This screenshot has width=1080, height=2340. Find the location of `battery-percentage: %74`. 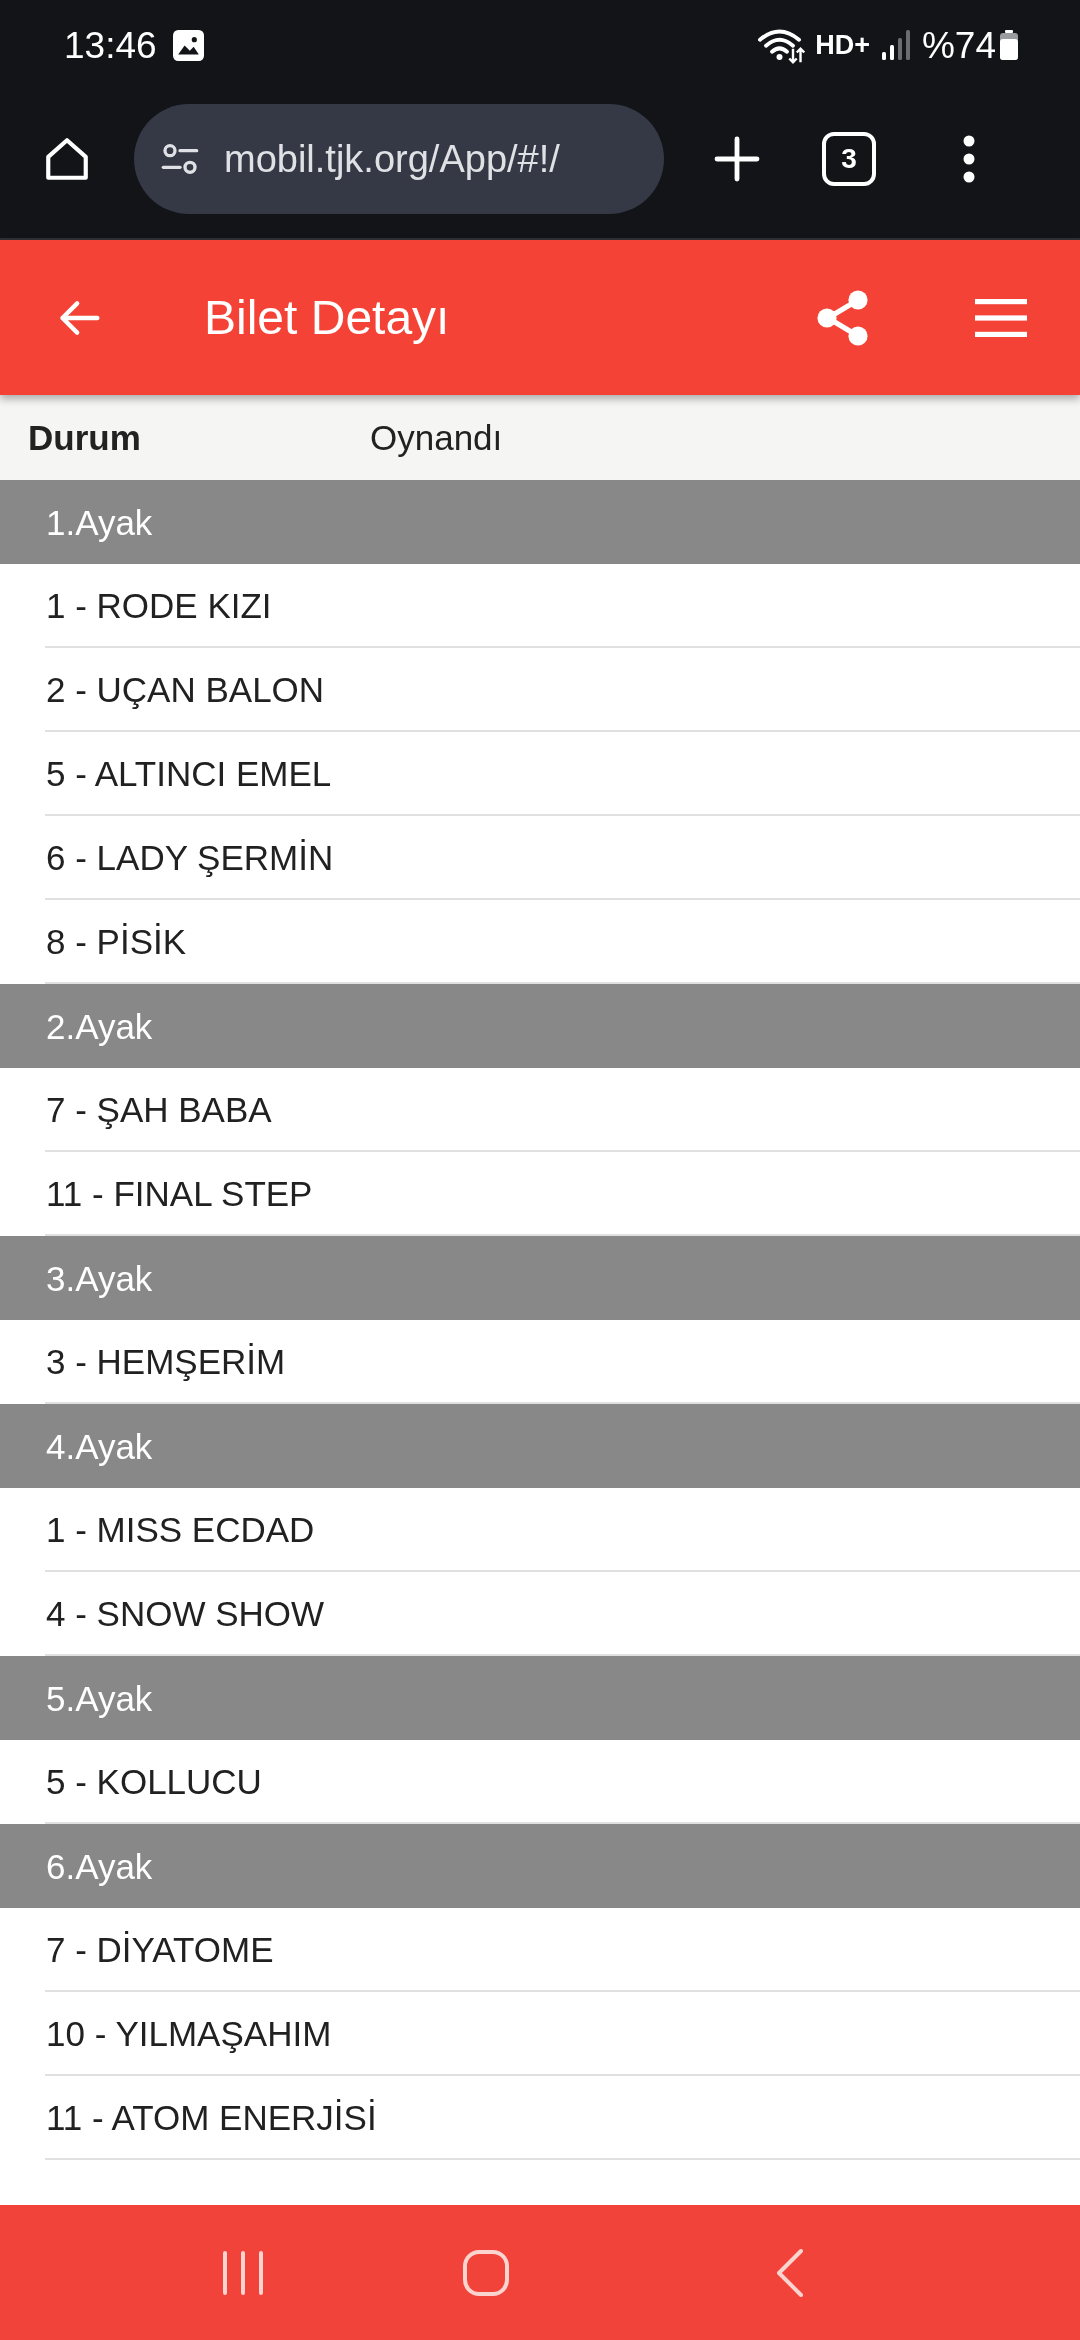

battery-percentage: %74 is located at coordinates (958, 45).